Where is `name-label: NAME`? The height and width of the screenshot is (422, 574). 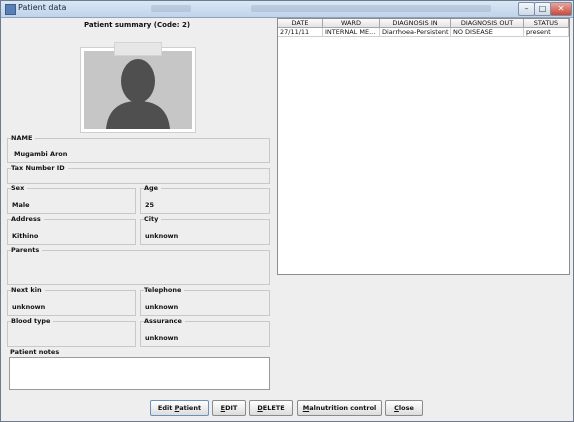
name-label: NAME is located at coordinates (23, 138).